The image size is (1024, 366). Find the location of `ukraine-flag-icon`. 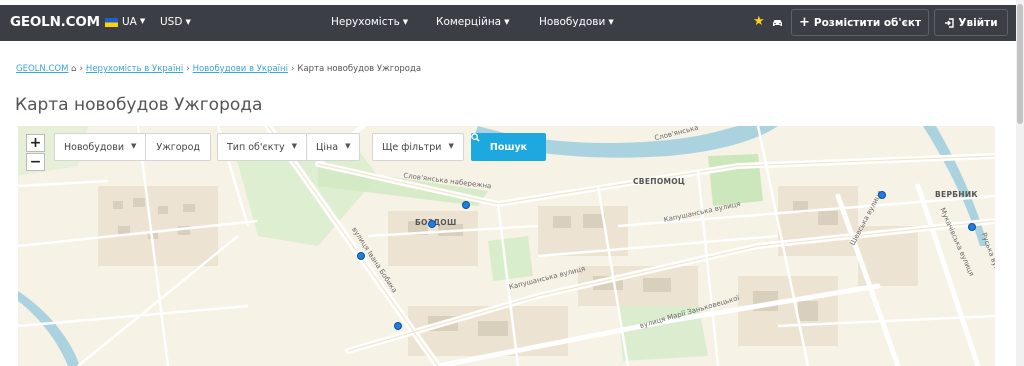

ukraine-flag-icon is located at coordinates (111, 22).